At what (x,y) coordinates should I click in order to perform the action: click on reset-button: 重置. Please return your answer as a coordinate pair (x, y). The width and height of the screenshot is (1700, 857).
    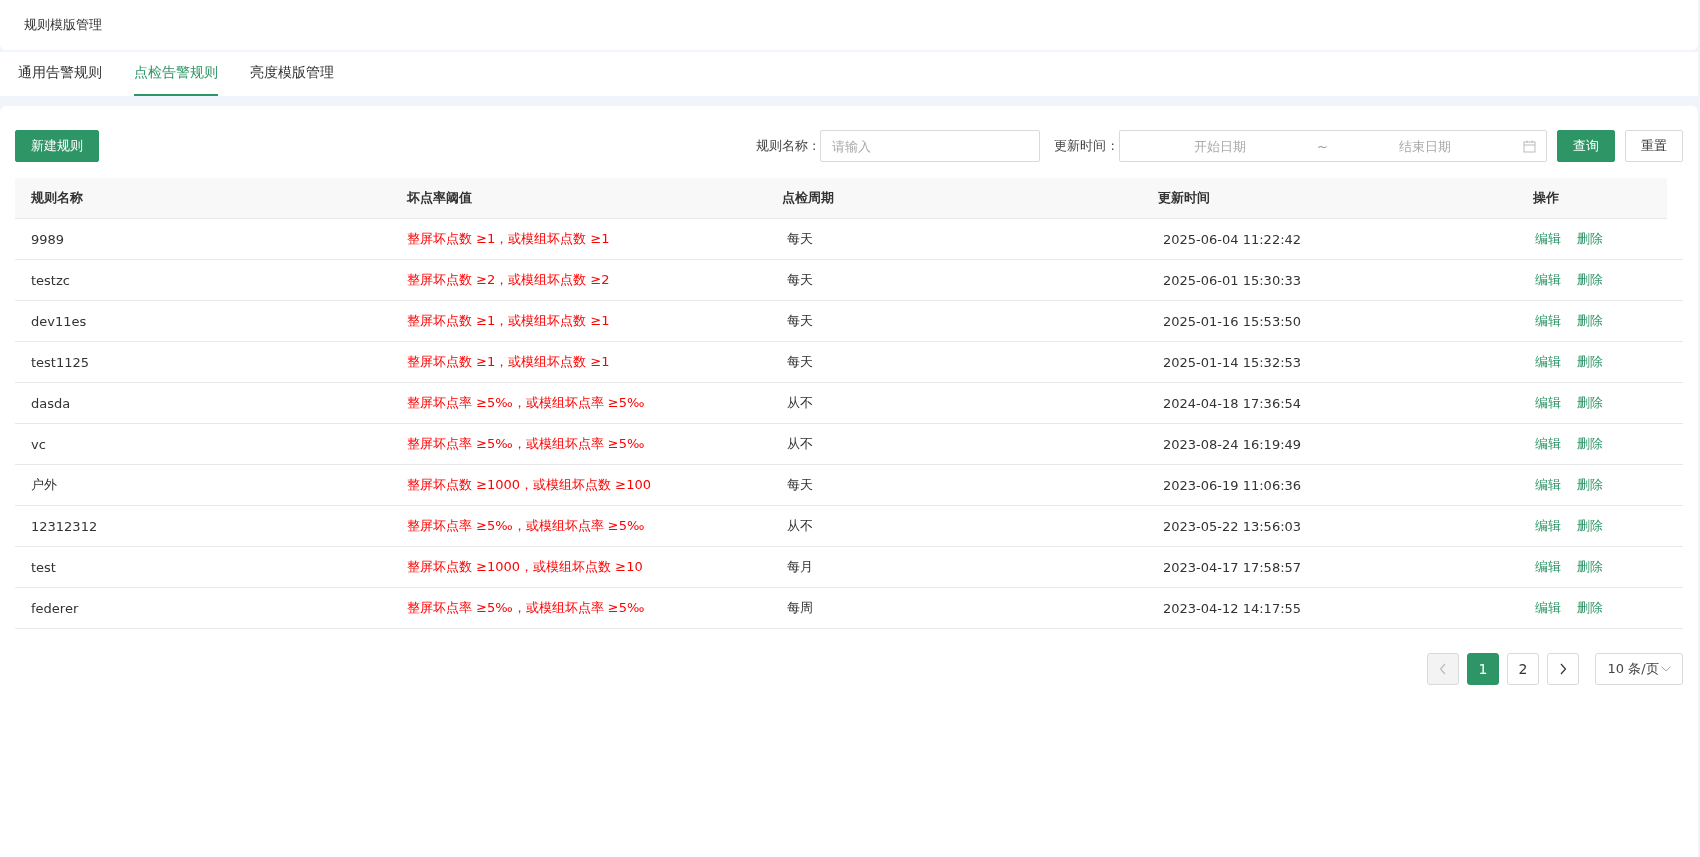
    Looking at the image, I should click on (1654, 146).